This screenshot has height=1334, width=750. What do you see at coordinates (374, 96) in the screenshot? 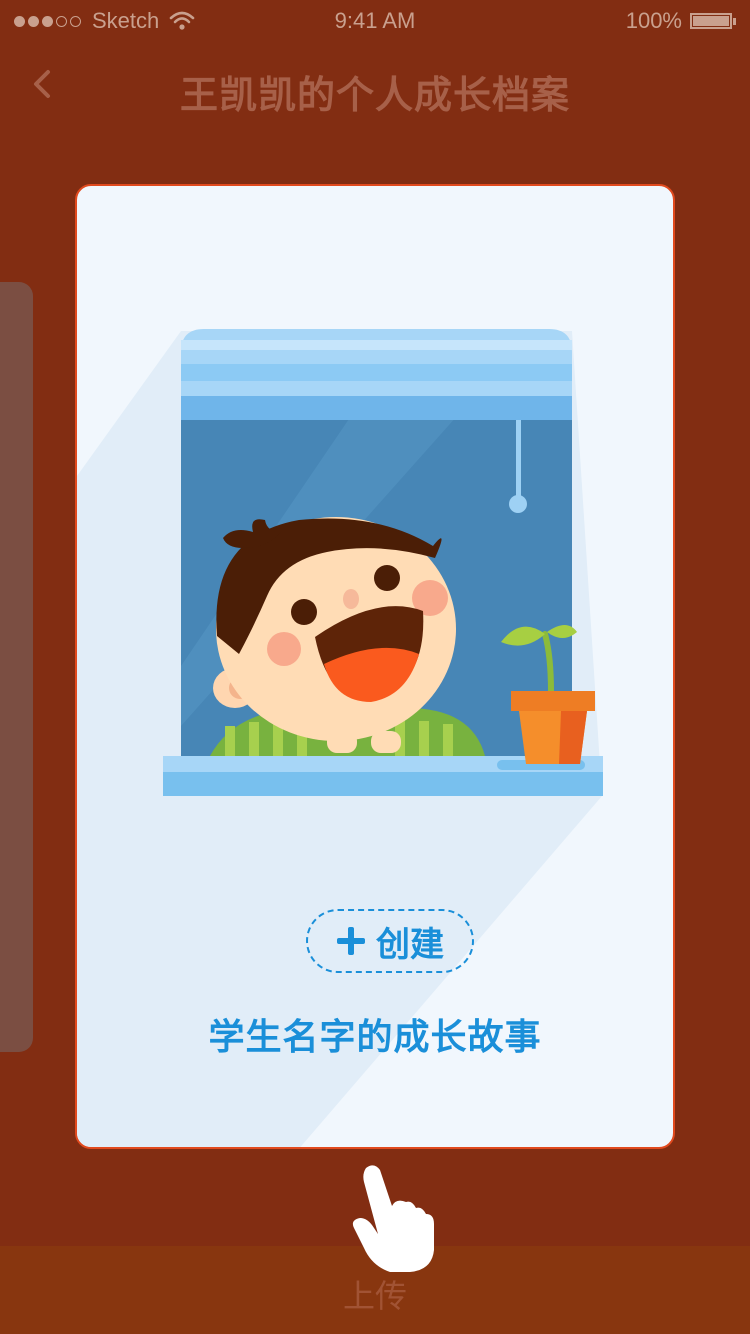
I see `page-title: 王凯凯的个人成长档案` at bounding box center [374, 96].